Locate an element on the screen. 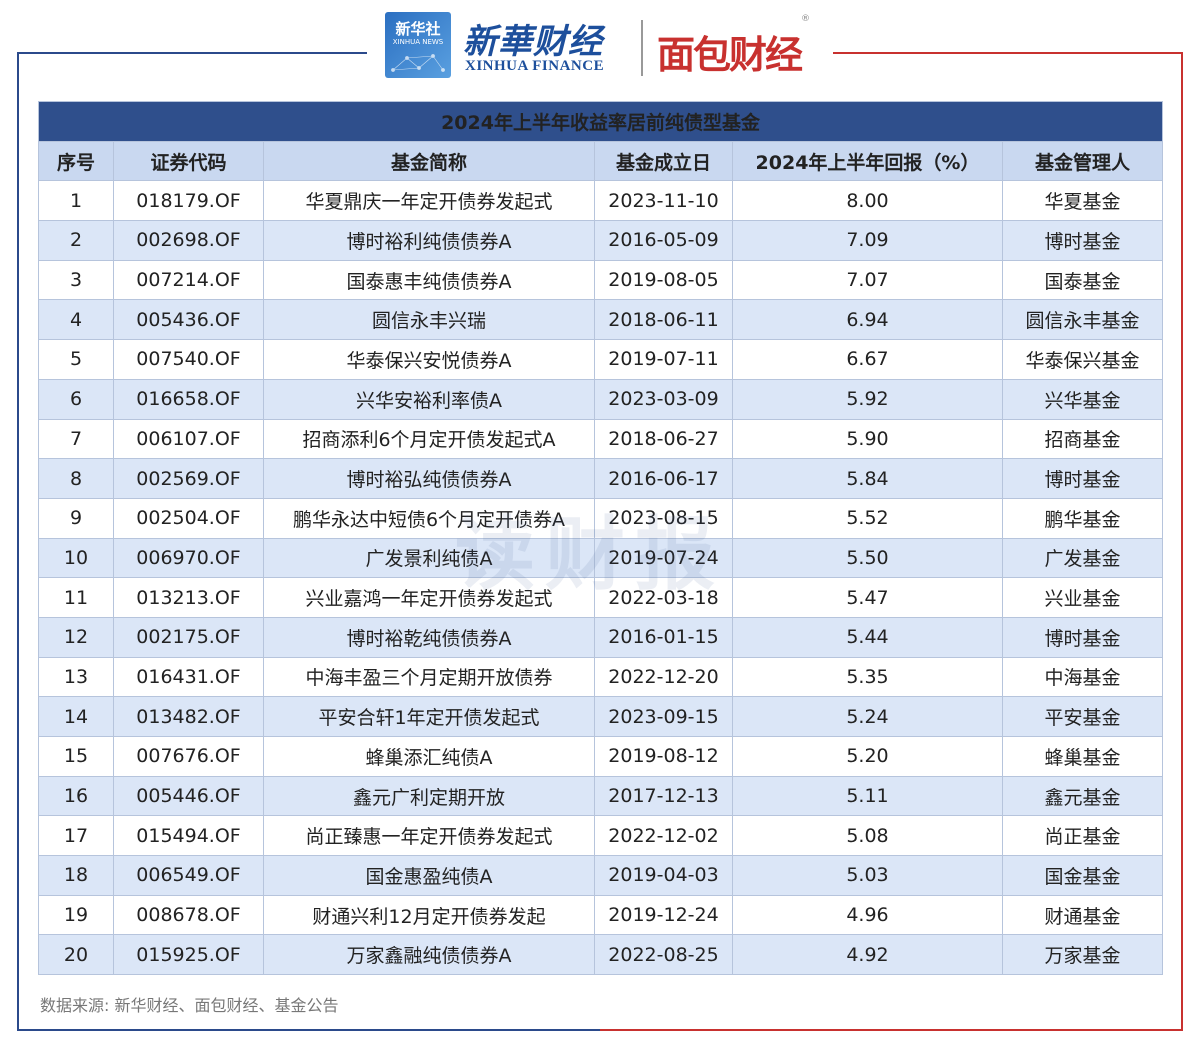  table-row: 10 006970.OF 广发景利纯债A 2019-07-24 5.50 广发基金 is located at coordinates (601, 558).